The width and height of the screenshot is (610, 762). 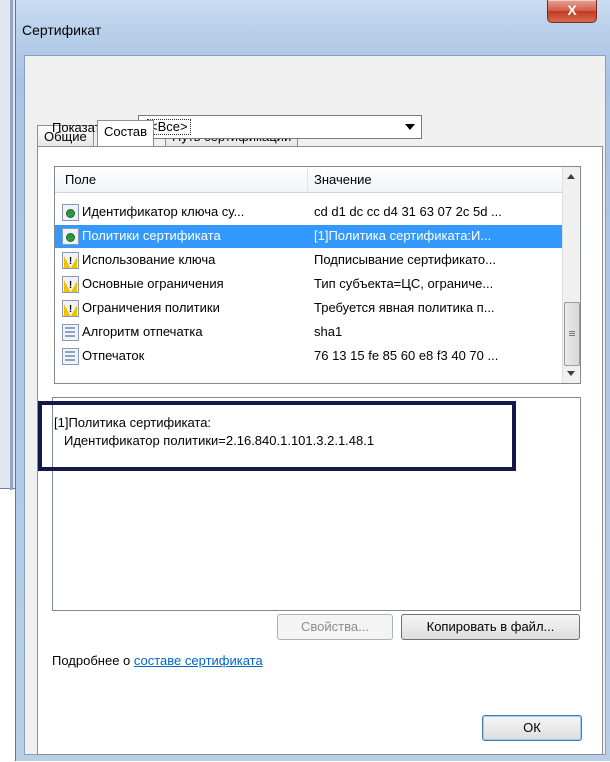 I want to click on field-name: Отпечаток, so click(x=113, y=355).